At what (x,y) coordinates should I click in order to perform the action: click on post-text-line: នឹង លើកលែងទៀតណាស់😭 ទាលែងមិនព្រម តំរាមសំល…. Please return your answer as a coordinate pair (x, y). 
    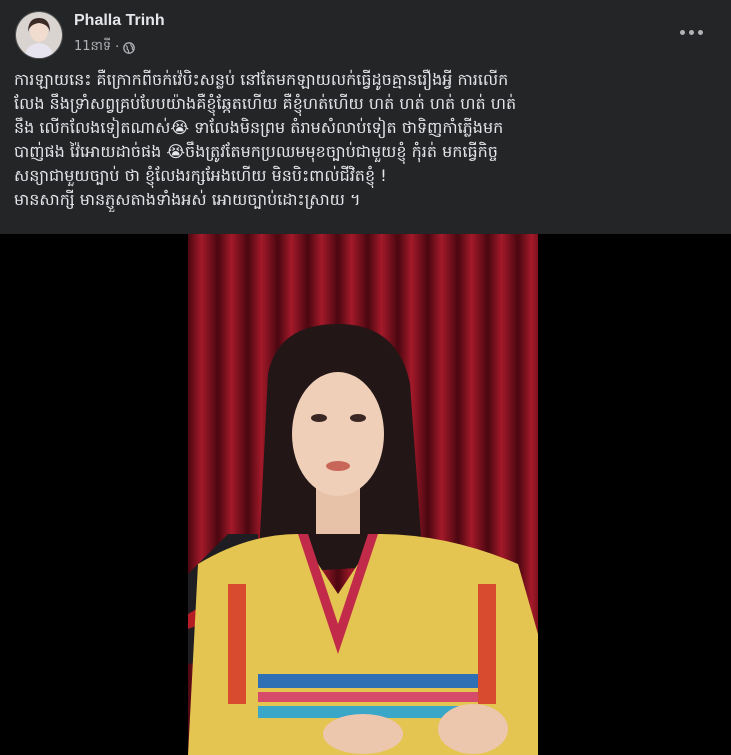
    Looking at the image, I should click on (259, 127).